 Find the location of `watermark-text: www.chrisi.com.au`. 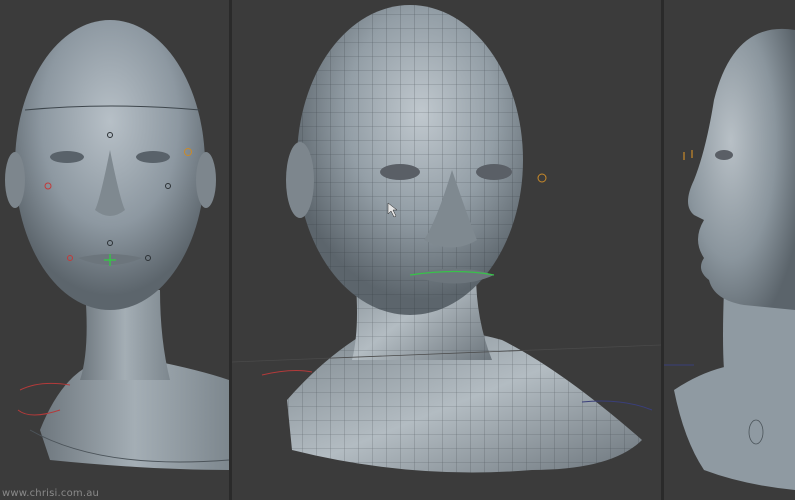

watermark-text: www.chrisi.com.au is located at coordinates (51, 493).